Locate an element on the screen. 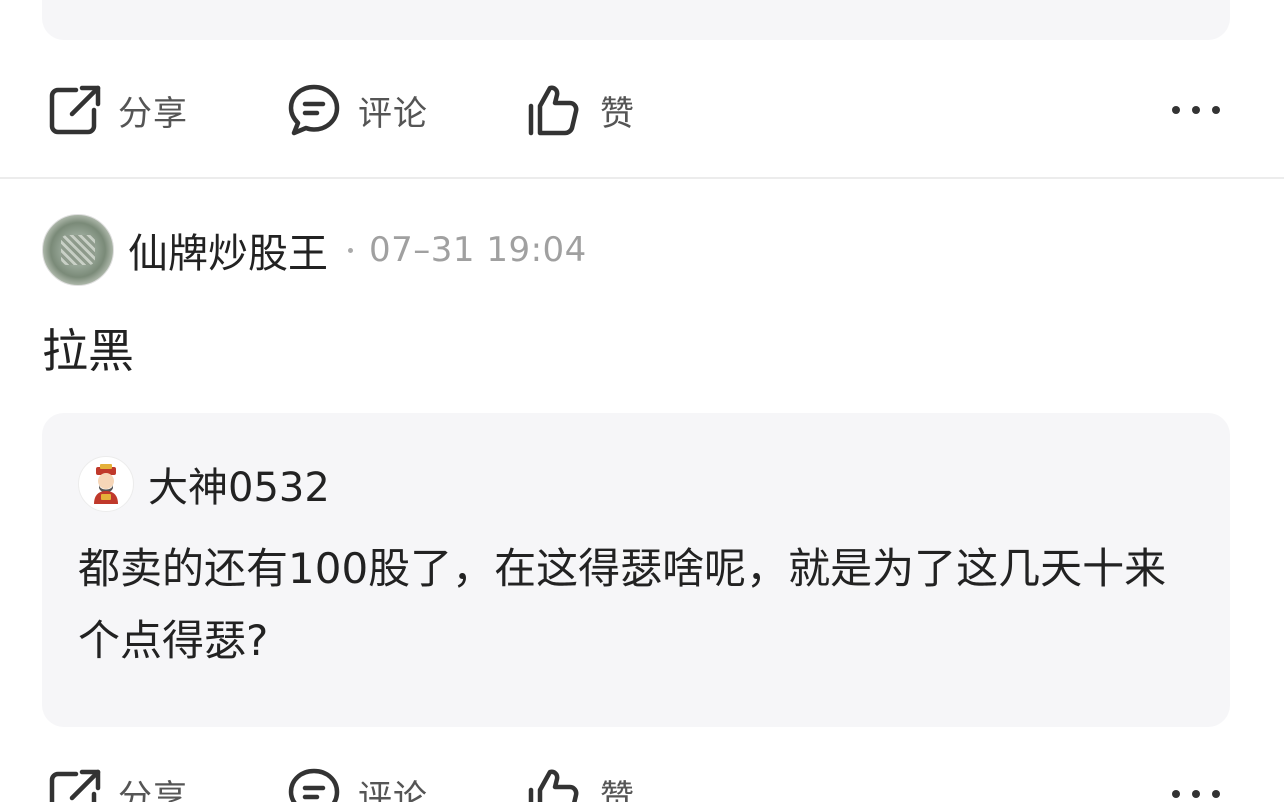 This screenshot has height=802, width=1284. god-of-wealth-avatar-icon is located at coordinates (106, 484).